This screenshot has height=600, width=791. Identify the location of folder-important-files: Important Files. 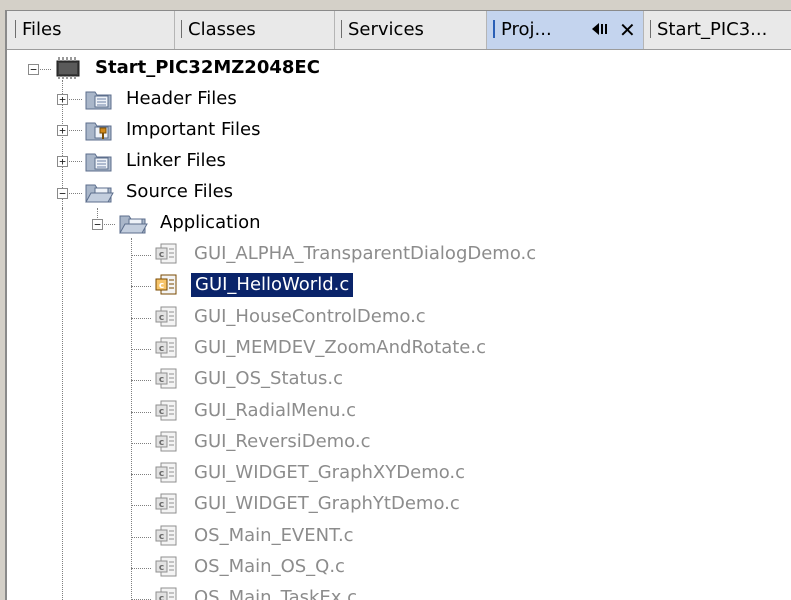
(193, 130).